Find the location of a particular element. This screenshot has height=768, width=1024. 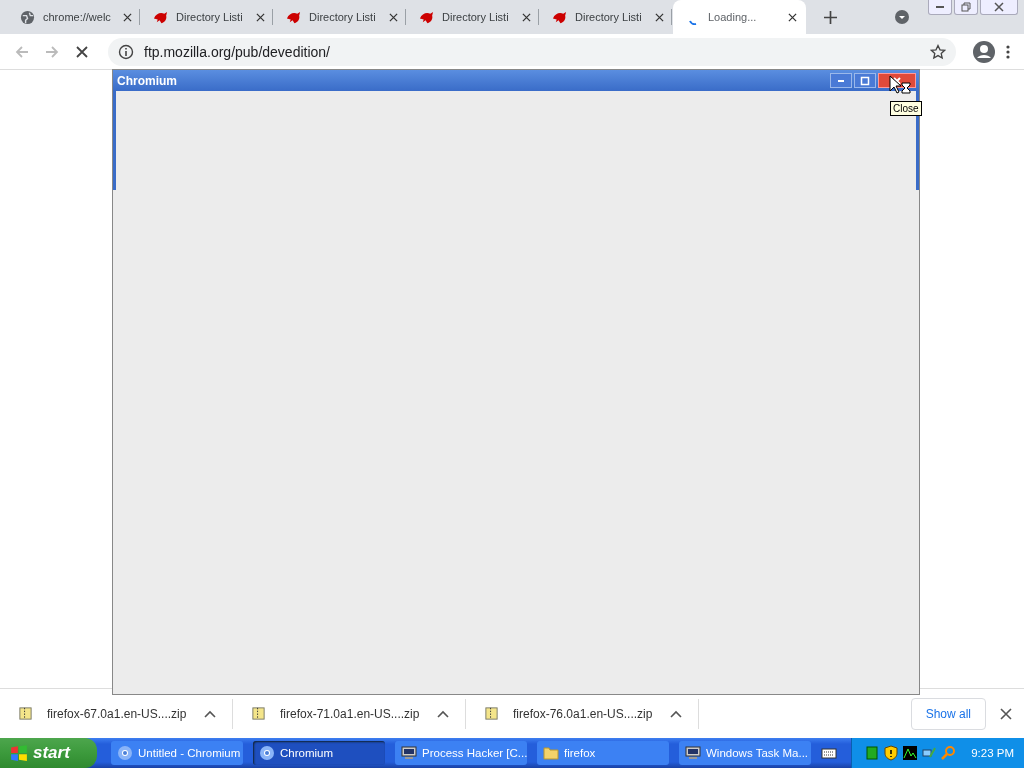

browser-tab: chrome://welc is located at coordinates (74, 17).